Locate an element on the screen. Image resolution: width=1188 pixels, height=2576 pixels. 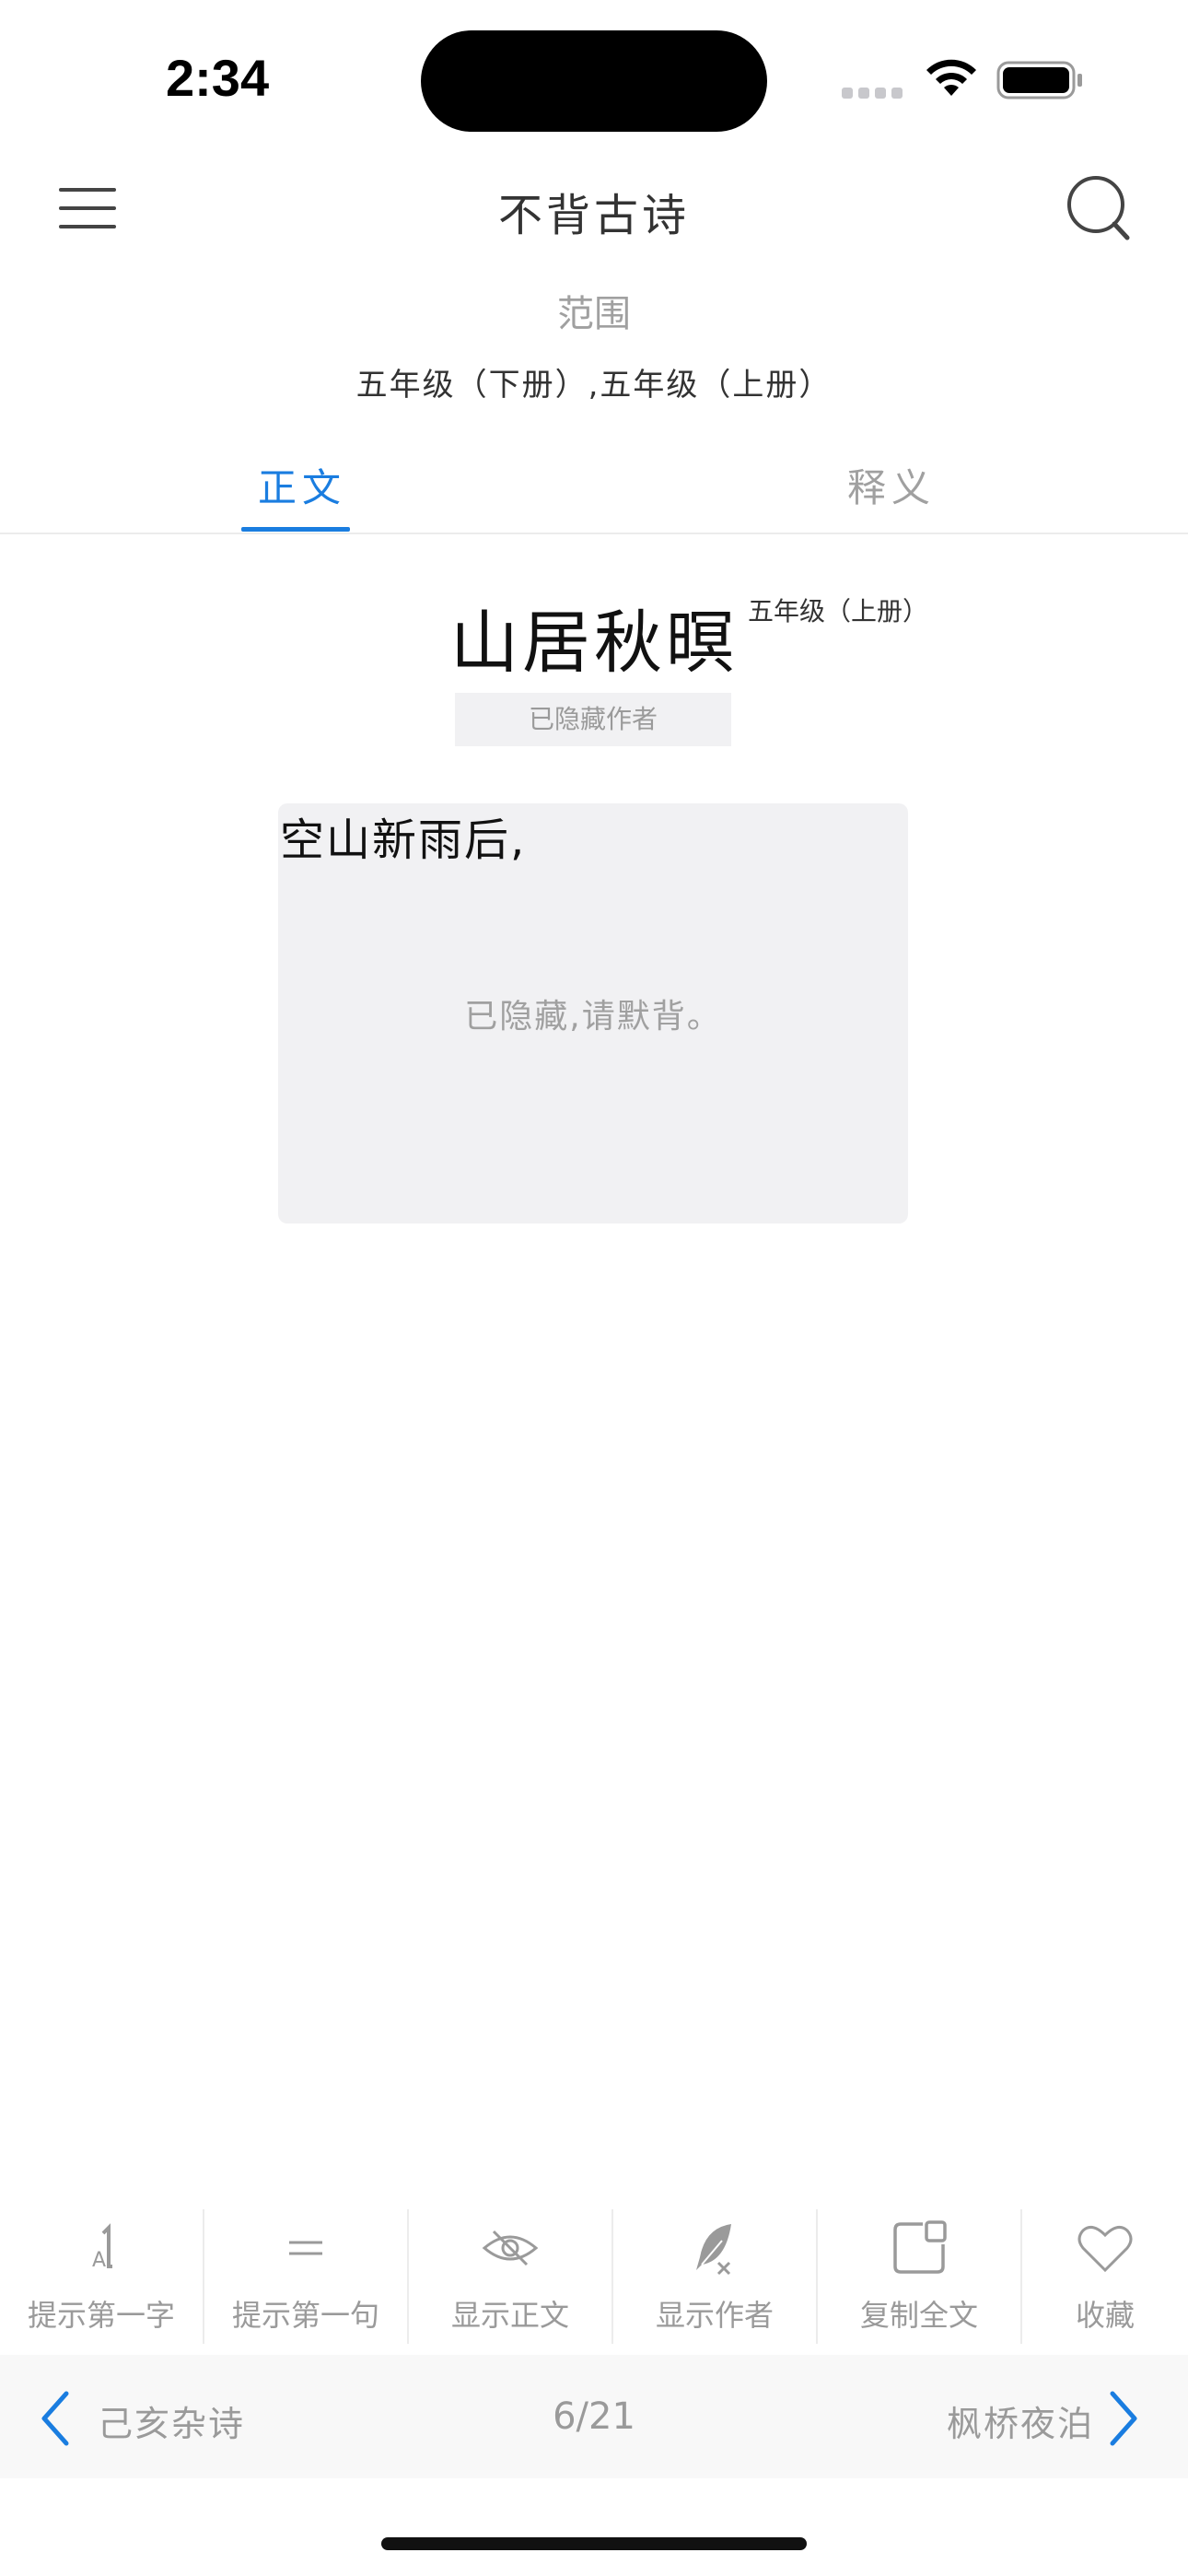
tab-explanation: 释义 is located at coordinates (891, 485).